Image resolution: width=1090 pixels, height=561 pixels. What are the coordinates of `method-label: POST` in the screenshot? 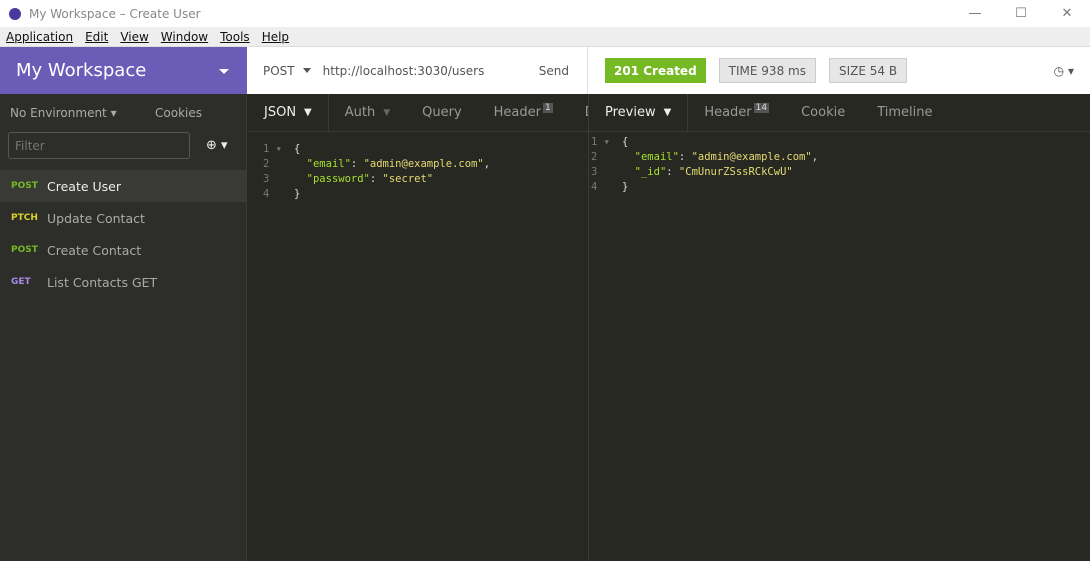 It's located at (279, 70).